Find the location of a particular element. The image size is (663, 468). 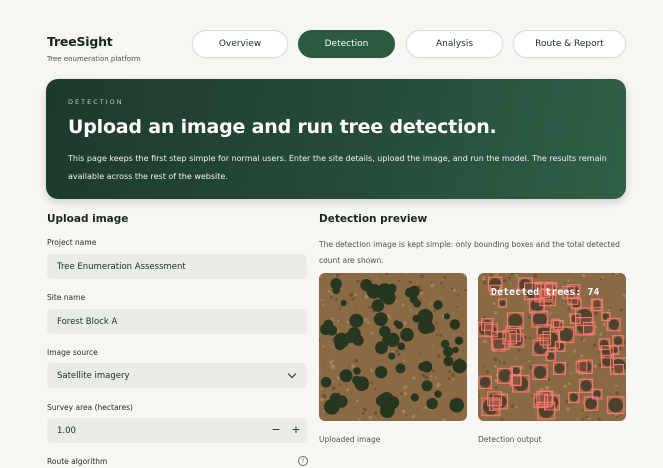

help-circle-icon: ? is located at coordinates (303, 461).